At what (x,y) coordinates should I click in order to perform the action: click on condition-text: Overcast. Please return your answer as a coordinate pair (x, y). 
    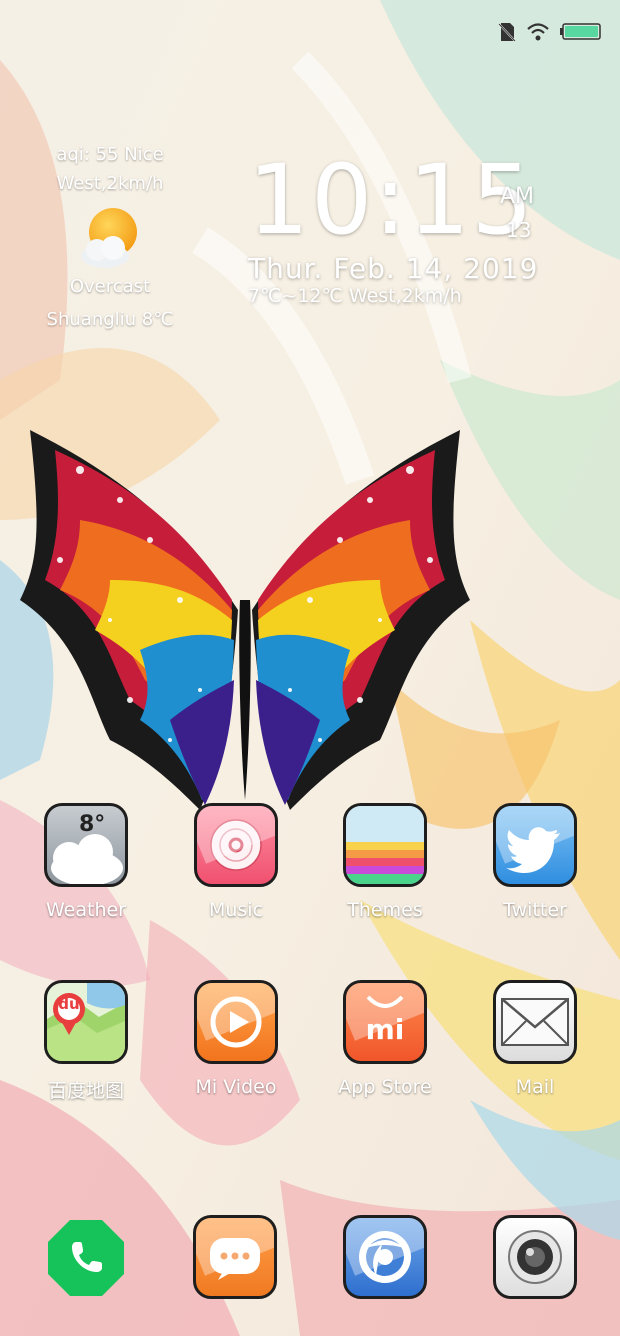
    Looking at the image, I should click on (110, 286).